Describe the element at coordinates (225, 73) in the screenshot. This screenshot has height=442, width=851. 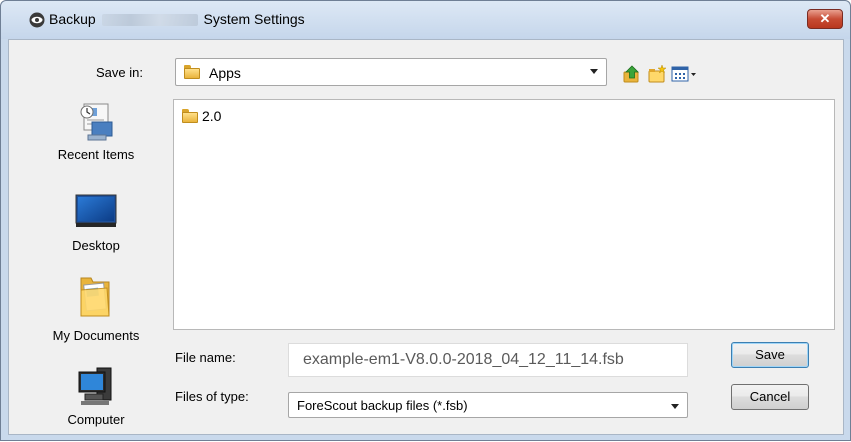
I see `save-in-value: Apps` at that location.